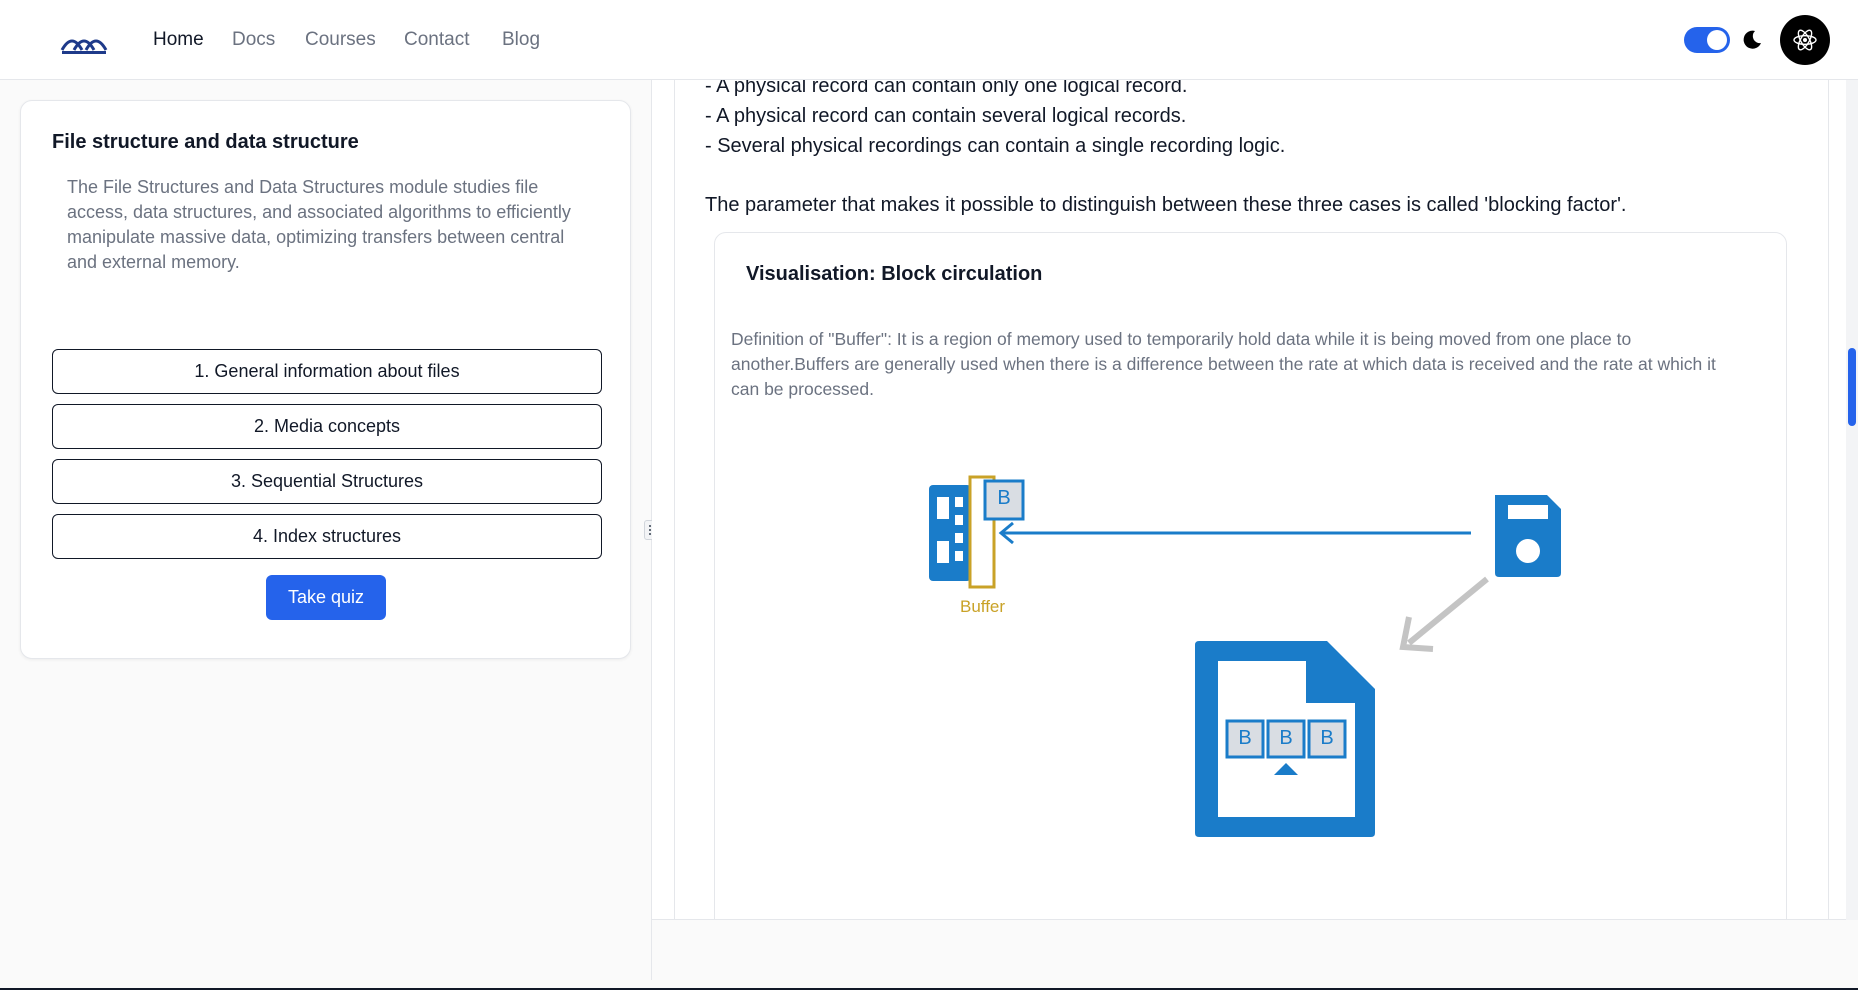 The width and height of the screenshot is (1858, 990). I want to click on moving-block-label: B, so click(1004, 498).